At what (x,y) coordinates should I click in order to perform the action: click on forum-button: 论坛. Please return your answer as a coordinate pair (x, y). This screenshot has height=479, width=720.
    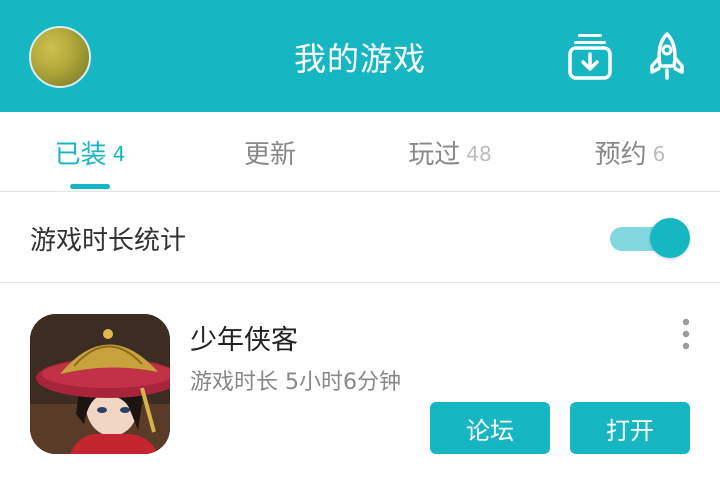
    Looking at the image, I should click on (490, 428).